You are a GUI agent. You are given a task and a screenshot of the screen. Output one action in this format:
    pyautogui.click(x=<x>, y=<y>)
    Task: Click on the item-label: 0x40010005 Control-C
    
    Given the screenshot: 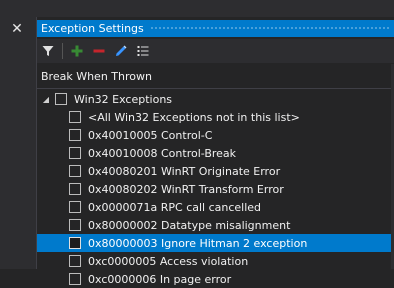 What is the action you would take?
    pyautogui.click(x=150, y=135)
    